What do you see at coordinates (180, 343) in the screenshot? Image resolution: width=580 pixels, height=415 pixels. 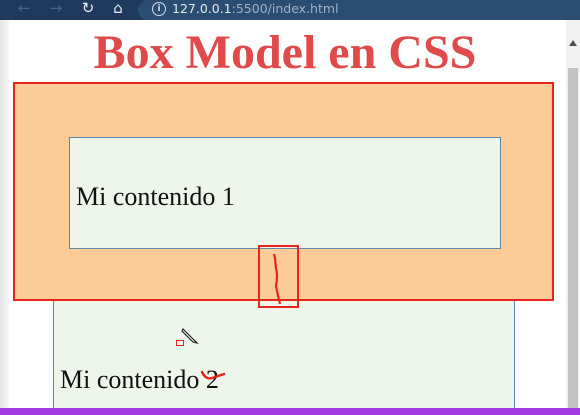 I see `annotation-small-square` at bounding box center [180, 343].